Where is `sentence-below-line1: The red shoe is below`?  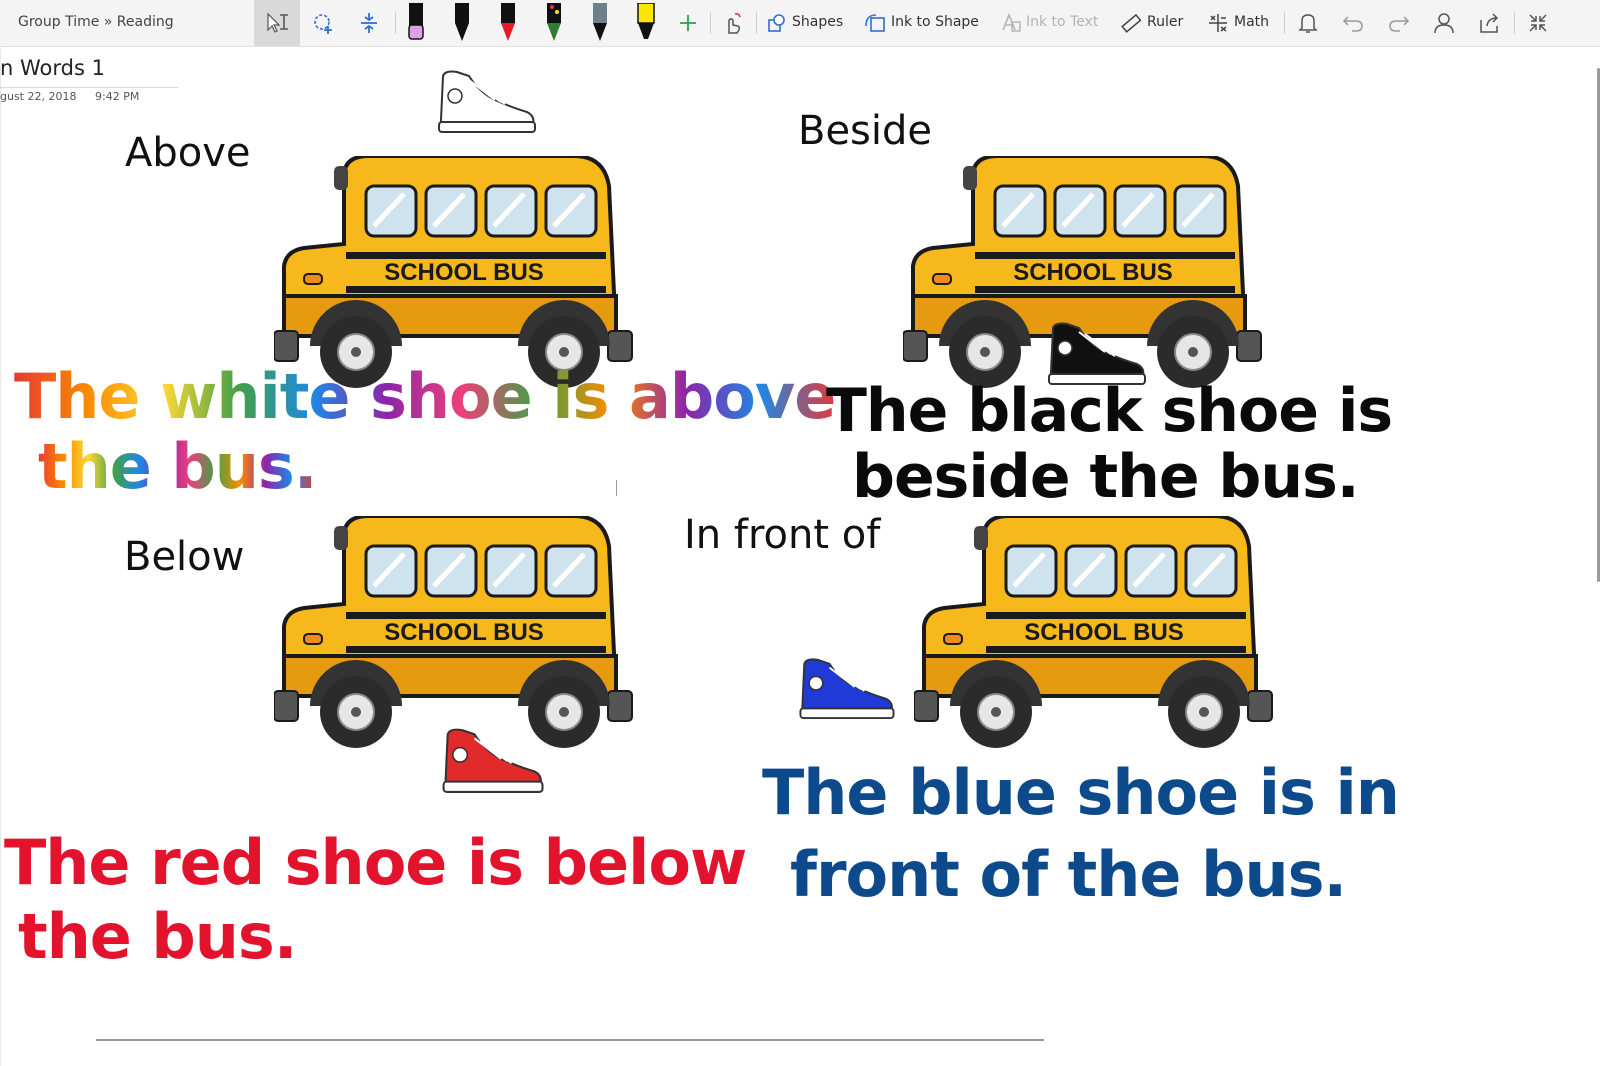
sentence-below-line1: The red shoe is below is located at coordinates (375, 862).